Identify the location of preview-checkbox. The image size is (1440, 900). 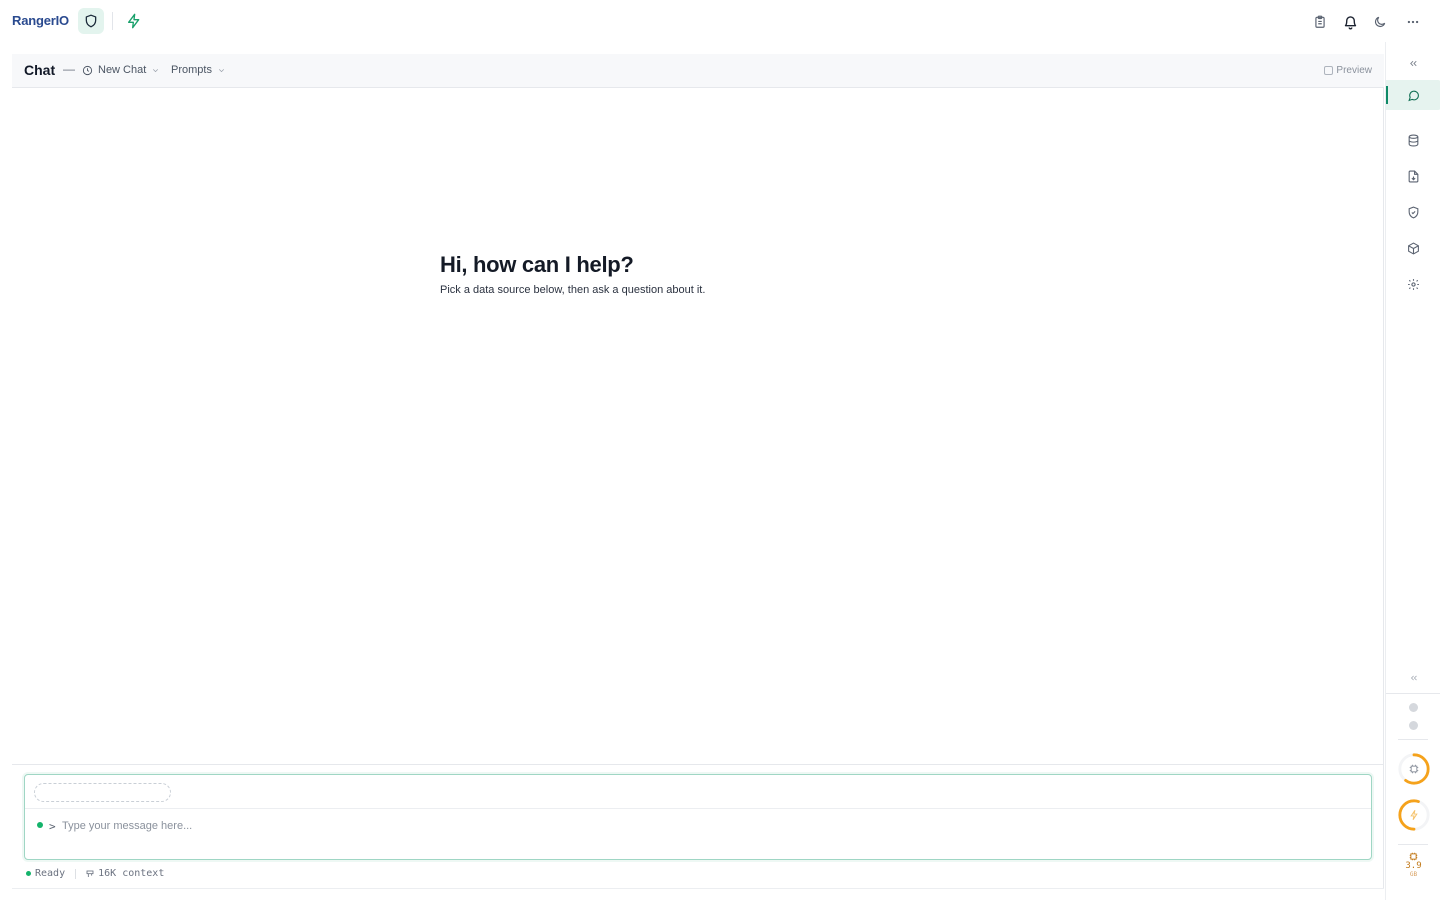
(1329, 70).